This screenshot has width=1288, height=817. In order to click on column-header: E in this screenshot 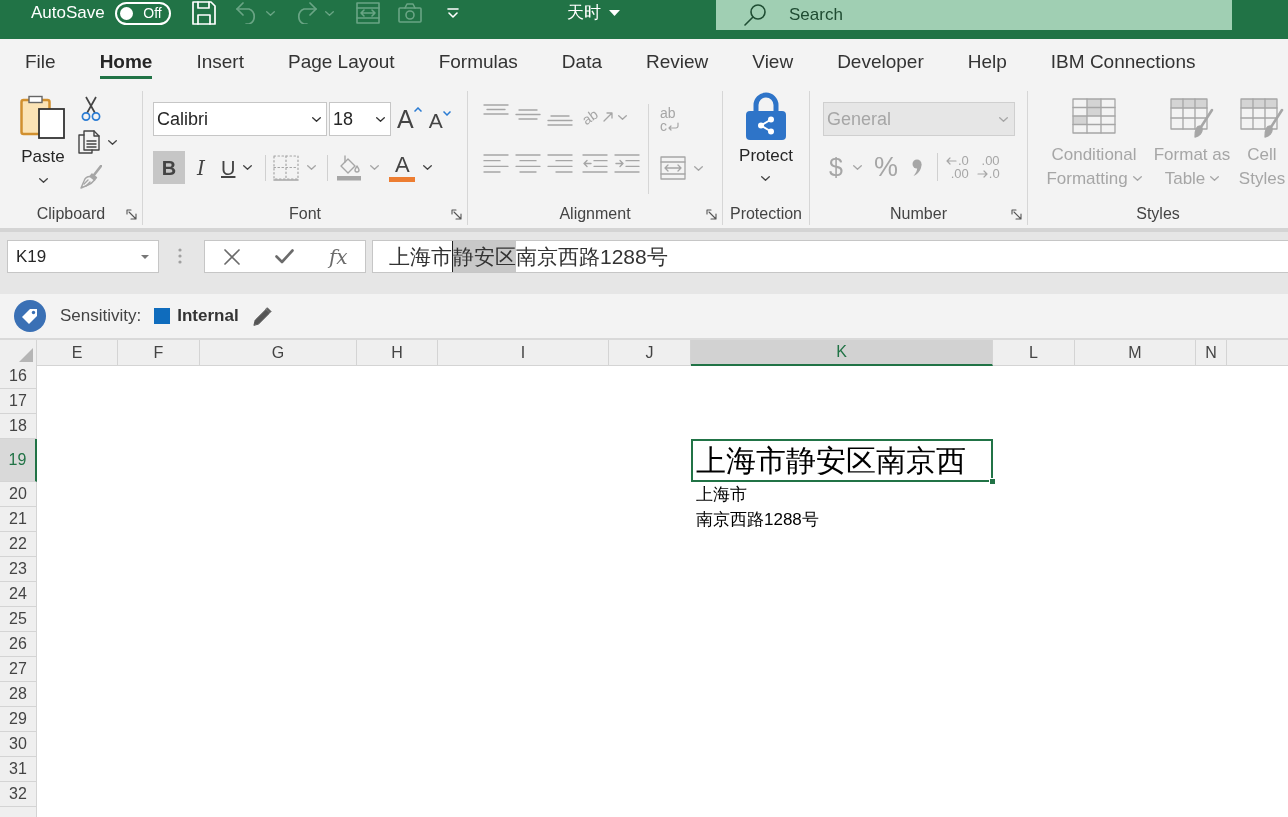, I will do `click(77, 353)`.